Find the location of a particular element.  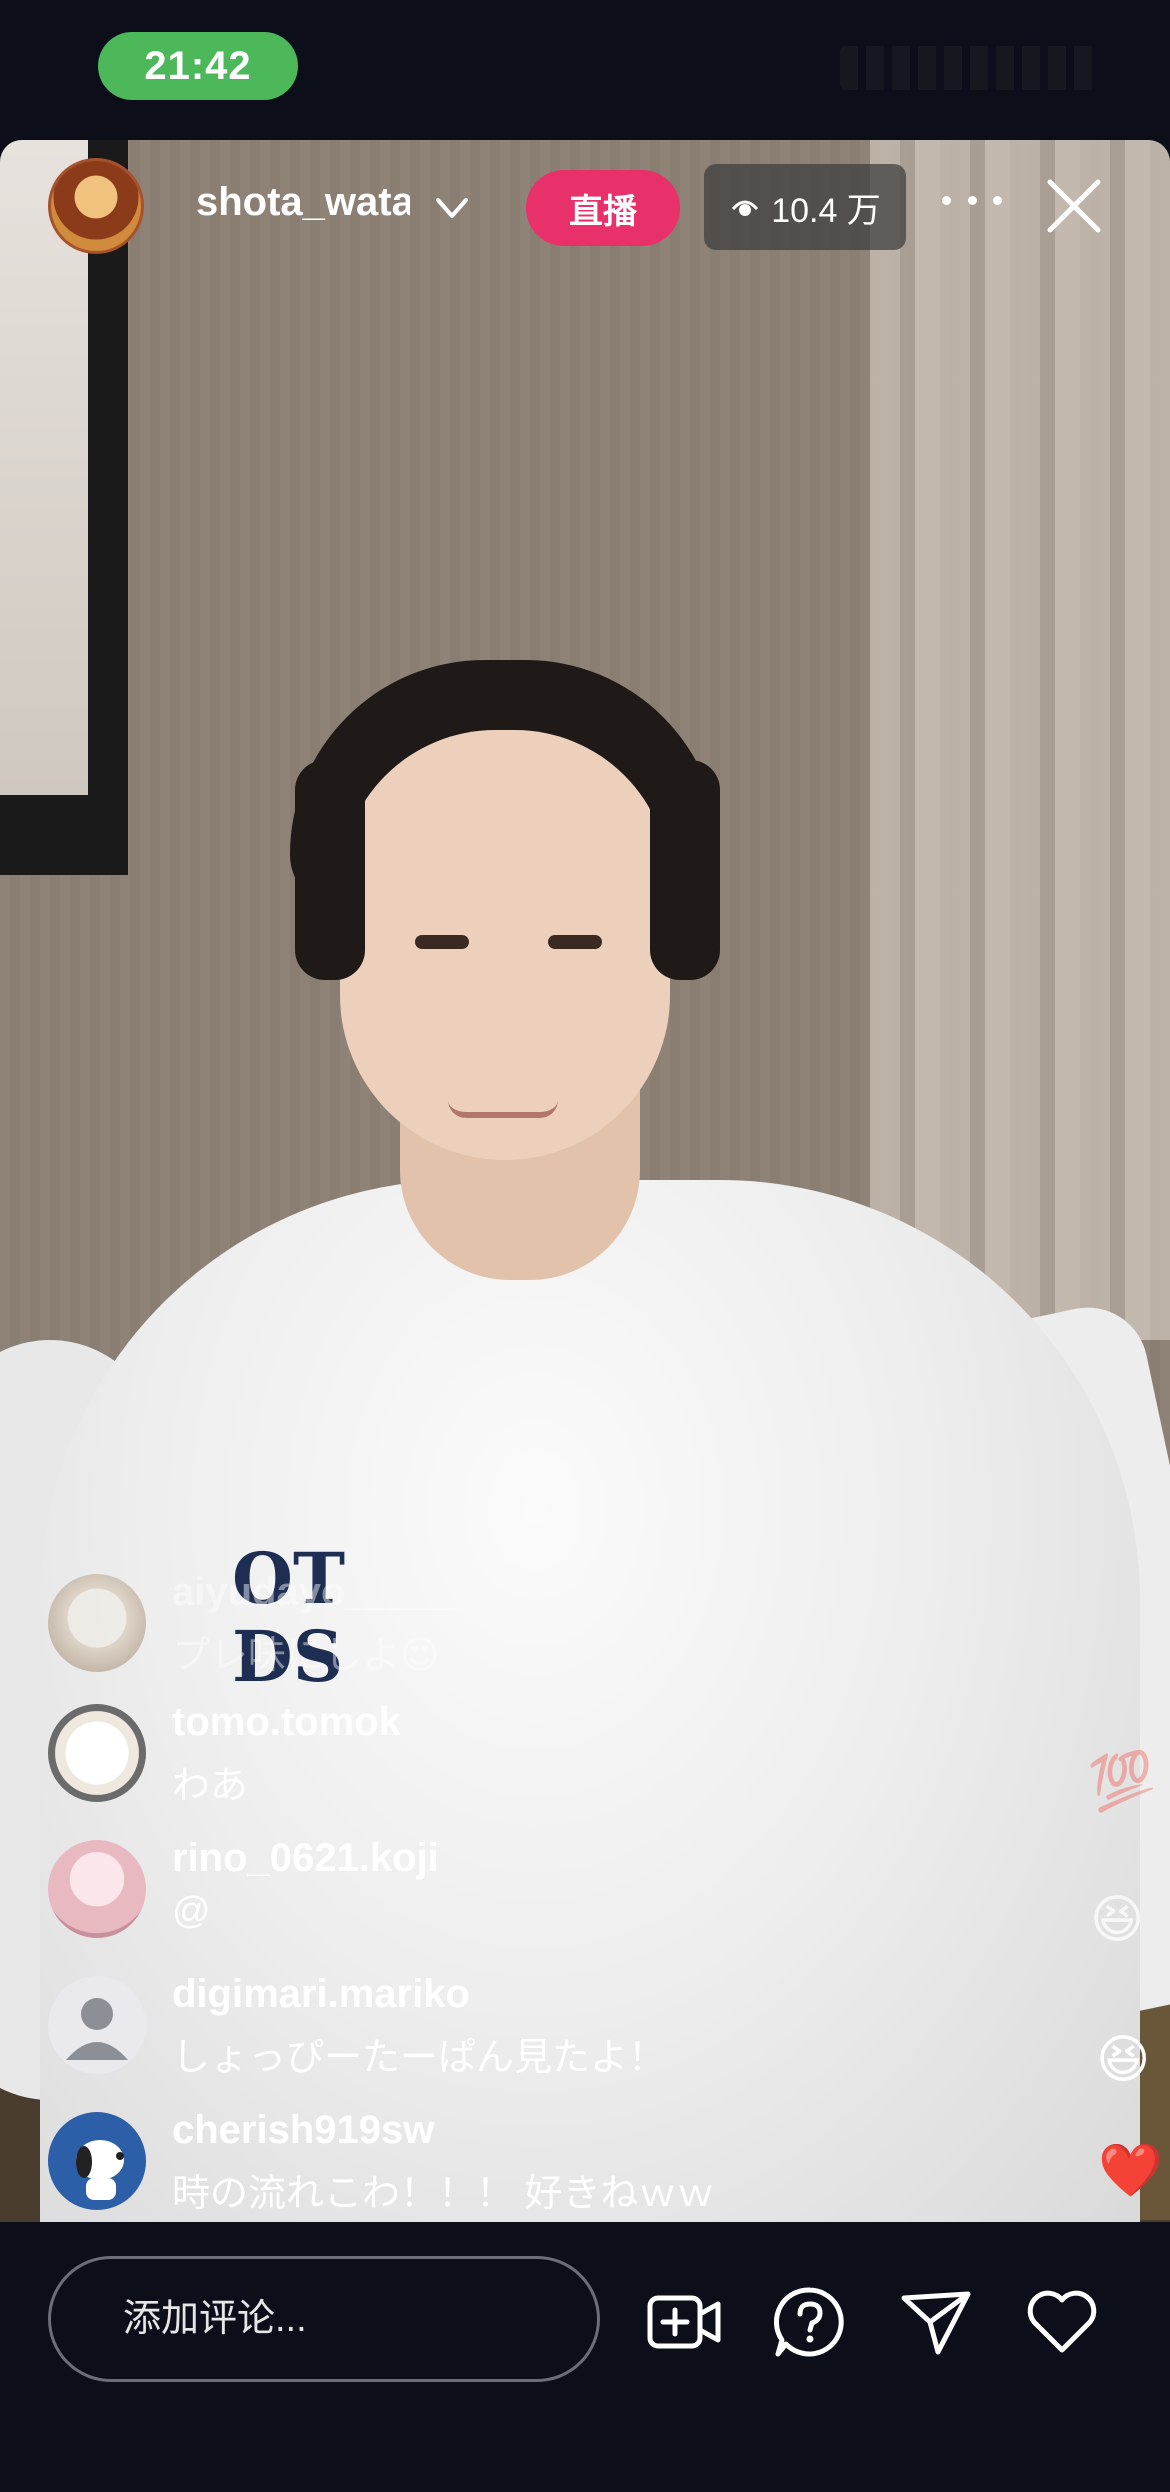

comment-username: cherish919sw is located at coordinates (303, 2130).